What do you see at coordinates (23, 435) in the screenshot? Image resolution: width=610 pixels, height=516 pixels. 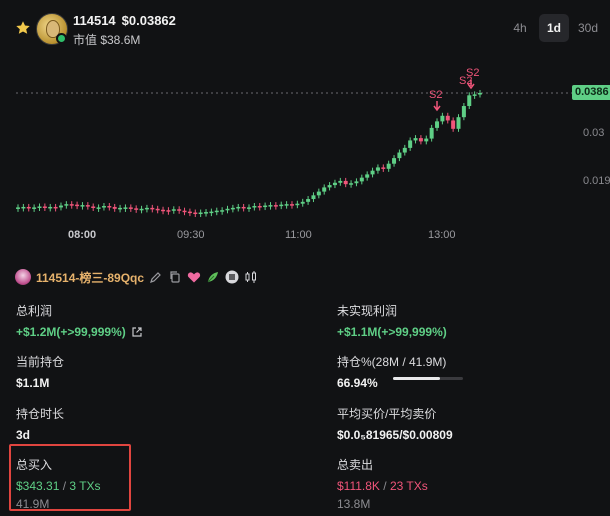 I see `holding-time-value: 3d` at bounding box center [23, 435].